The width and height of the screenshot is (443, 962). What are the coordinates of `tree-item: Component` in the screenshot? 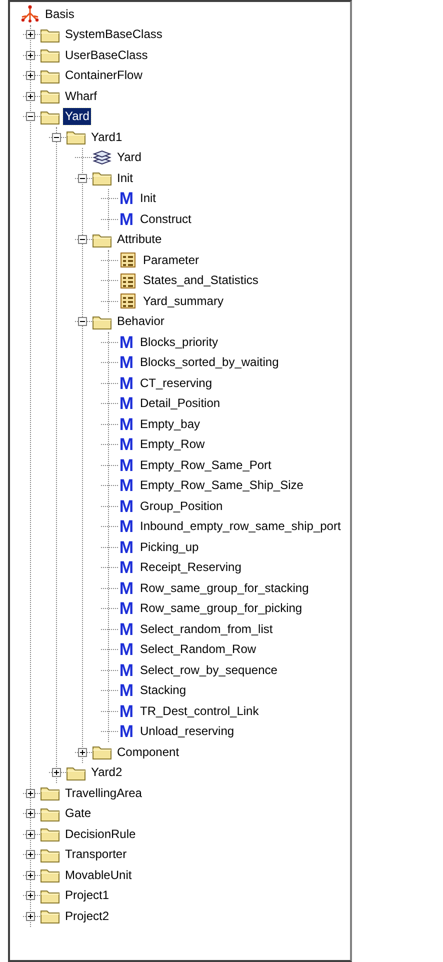 It's located at (148, 752).